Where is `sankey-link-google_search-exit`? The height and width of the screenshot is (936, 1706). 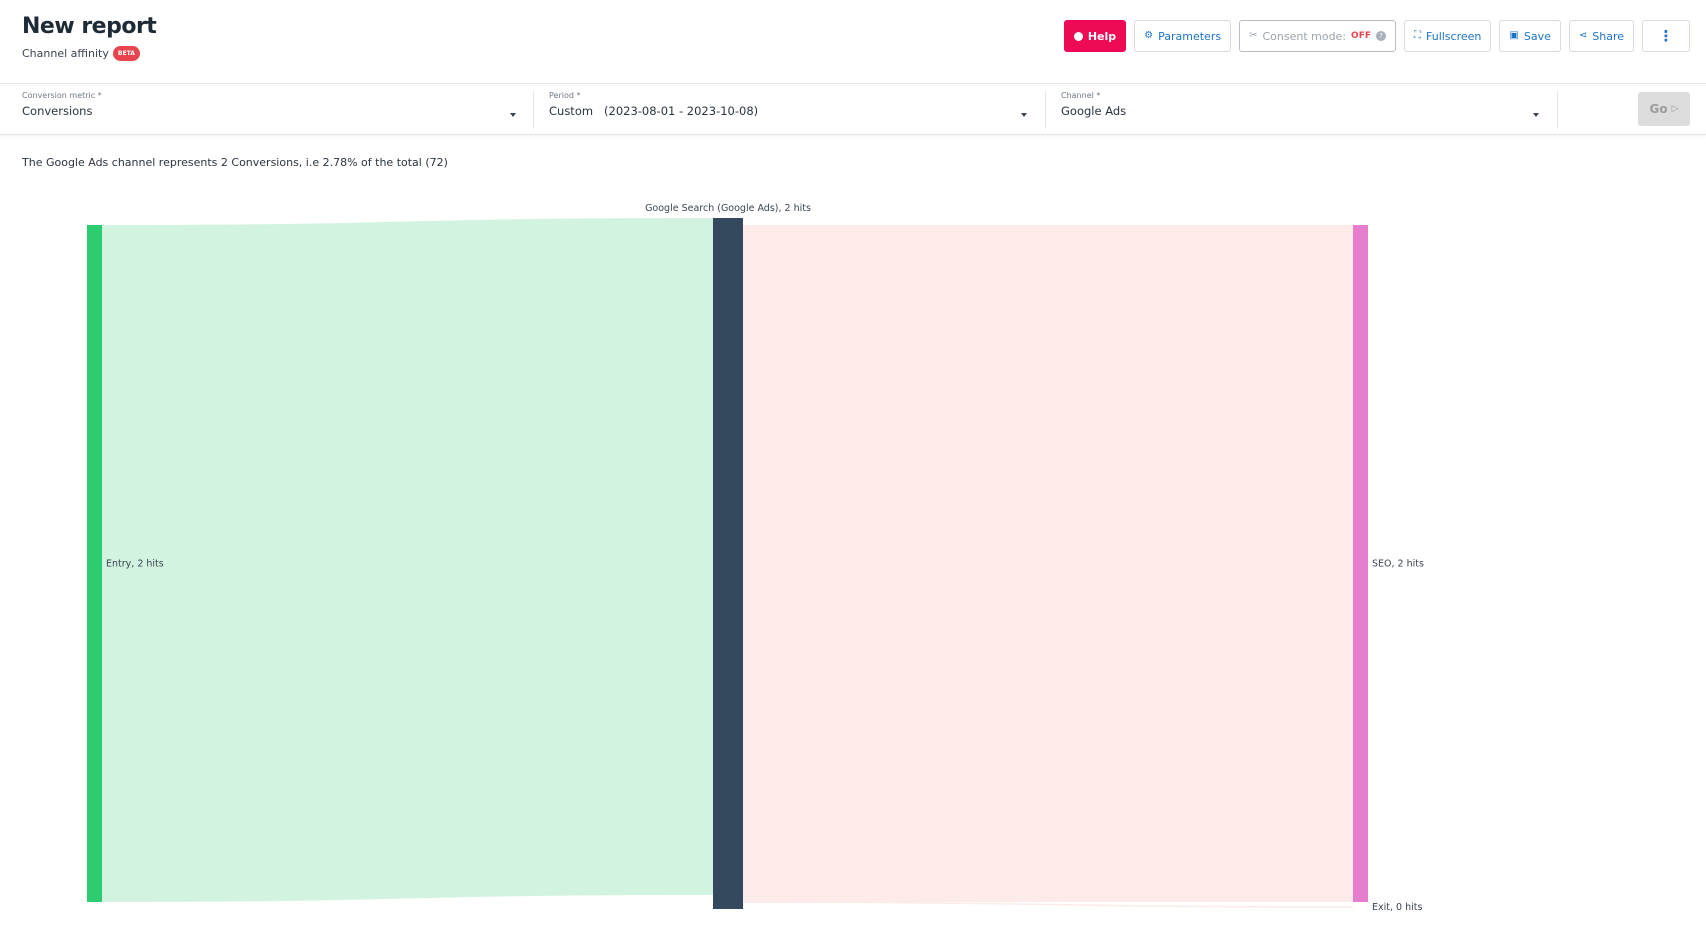 sankey-link-google_search-exit is located at coordinates (1048, 904).